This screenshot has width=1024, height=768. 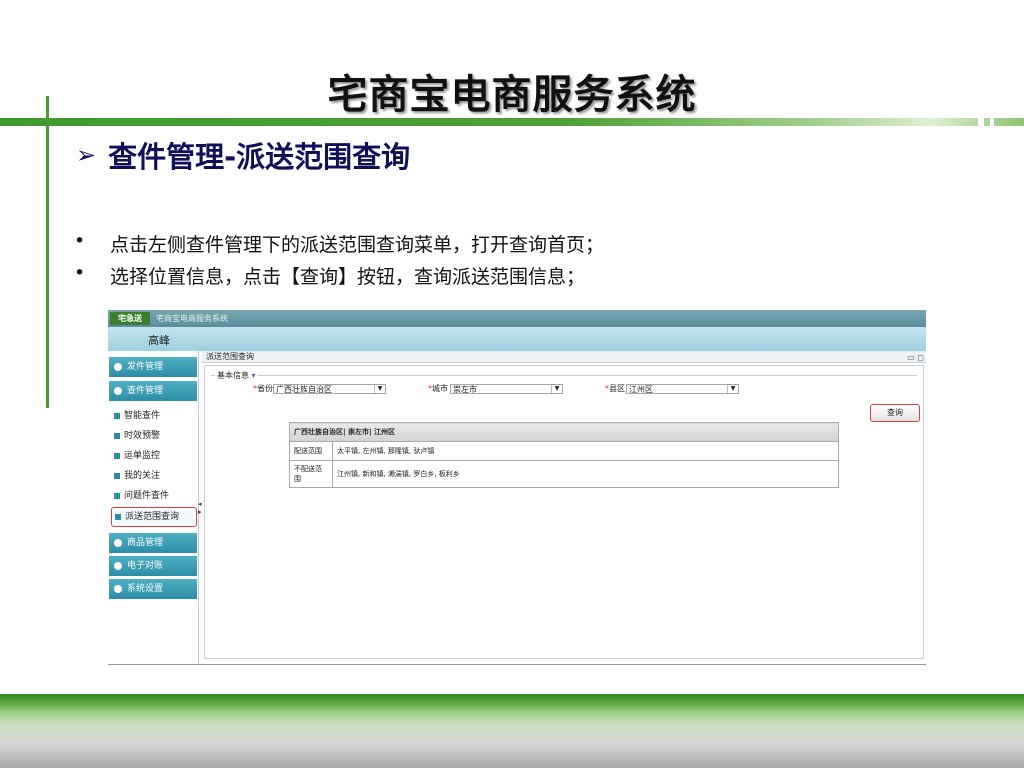 I want to click on row-key: 配送范围, so click(x=311, y=451).